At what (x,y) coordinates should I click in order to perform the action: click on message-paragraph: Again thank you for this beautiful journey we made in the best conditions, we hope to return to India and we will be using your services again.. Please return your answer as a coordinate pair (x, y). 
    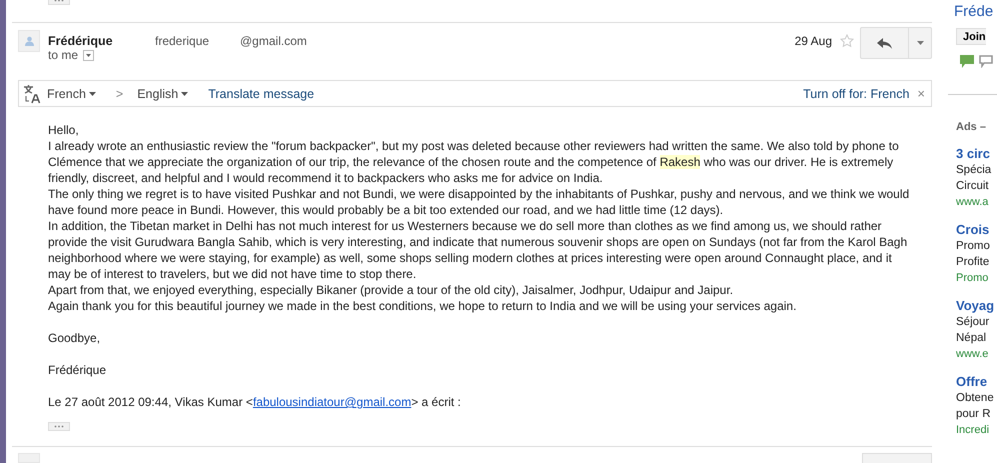
    Looking at the image, I should click on (423, 306).